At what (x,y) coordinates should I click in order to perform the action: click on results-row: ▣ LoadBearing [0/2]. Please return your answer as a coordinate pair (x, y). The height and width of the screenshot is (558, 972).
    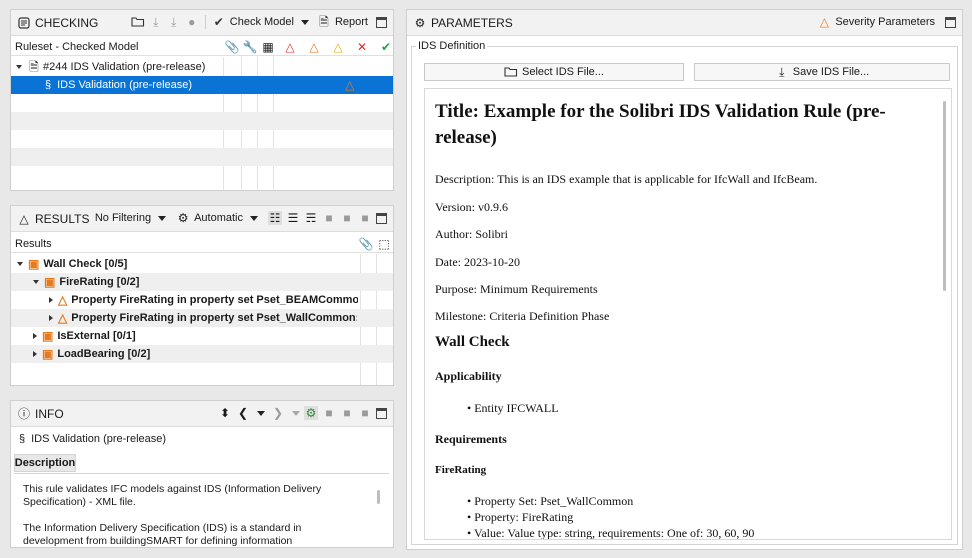
    Looking at the image, I should click on (202, 354).